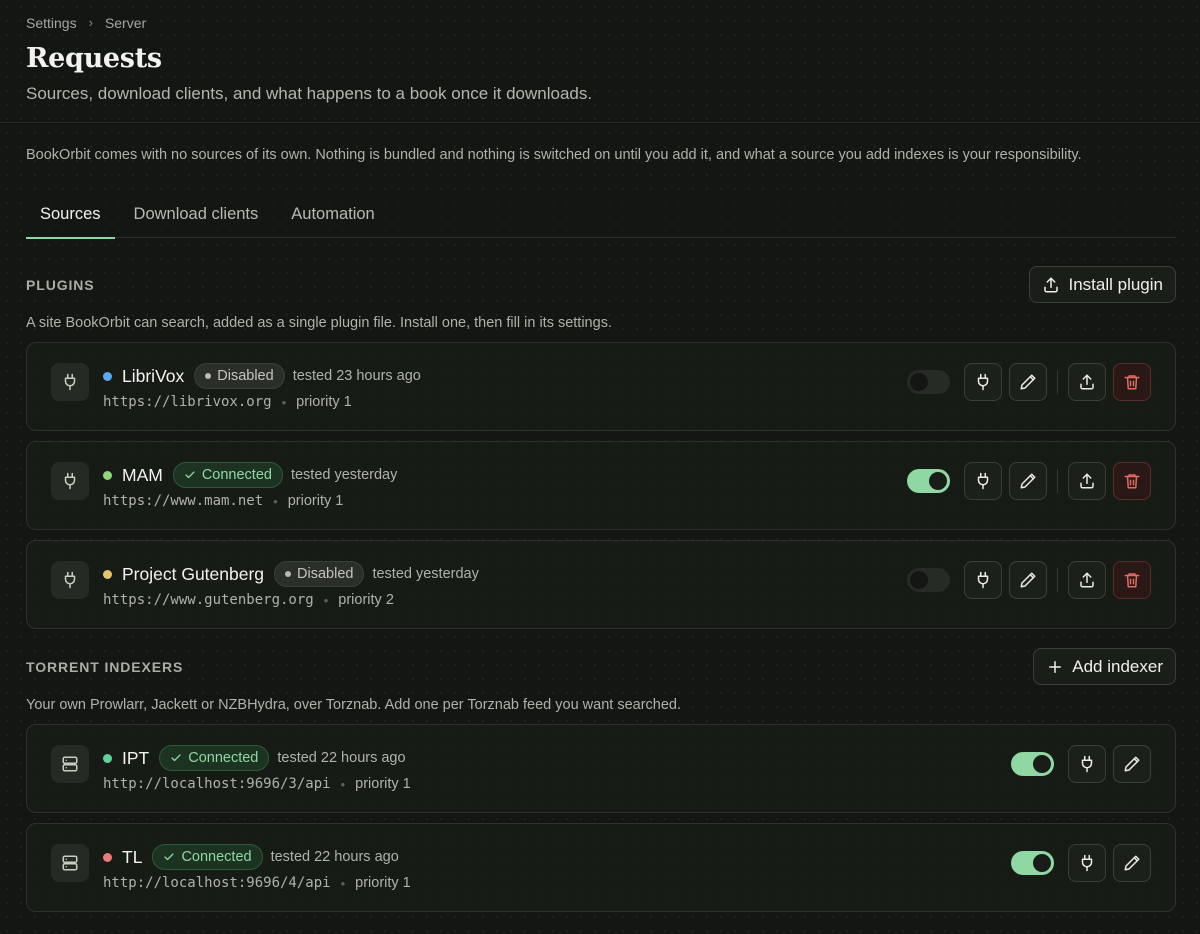 Image resolution: width=1200 pixels, height=934 pixels. I want to click on priority: priority 2, so click(366, 600).